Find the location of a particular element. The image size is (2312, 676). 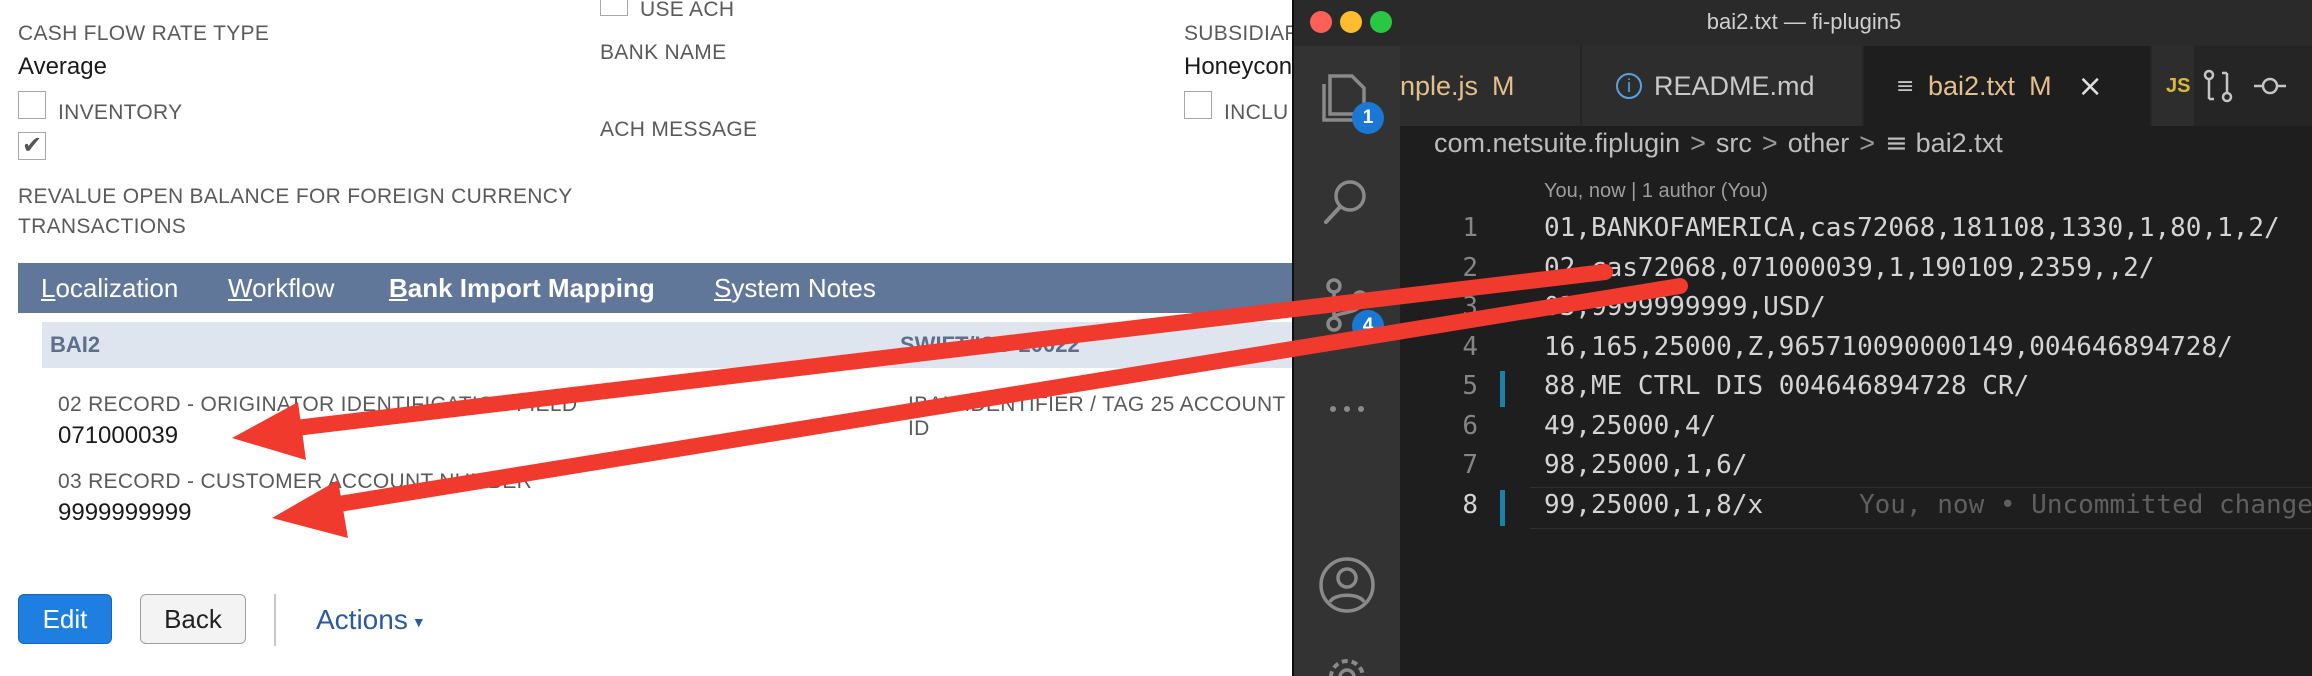

inventory-checkbox is located at coordinates (32, 105).